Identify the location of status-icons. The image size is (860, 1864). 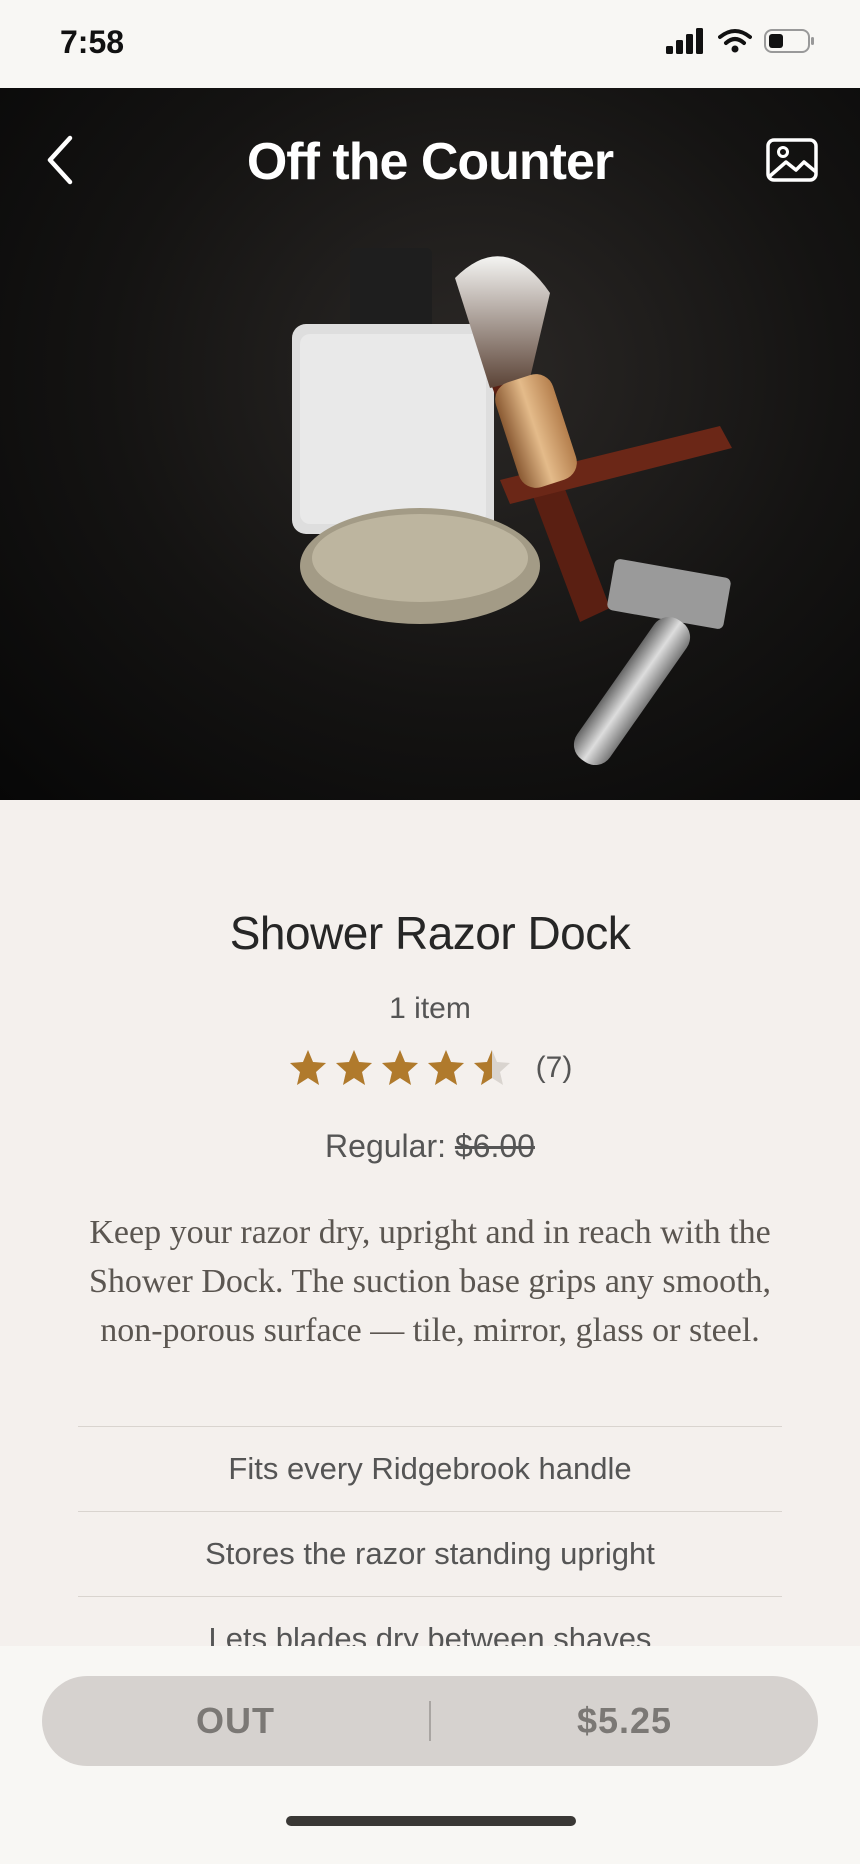
(741, 41).